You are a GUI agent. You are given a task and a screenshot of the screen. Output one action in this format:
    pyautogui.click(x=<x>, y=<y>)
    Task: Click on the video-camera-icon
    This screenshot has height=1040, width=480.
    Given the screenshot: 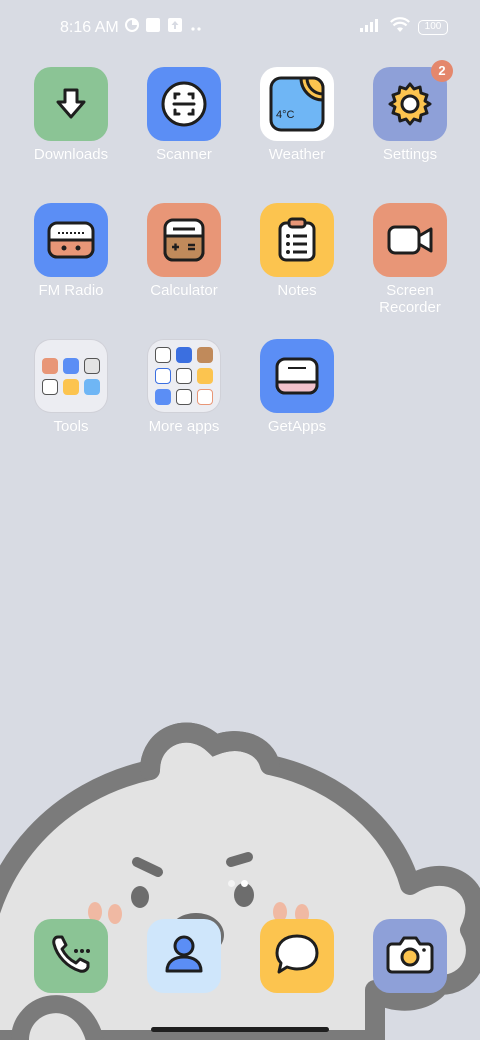 What is the action you would take?
    pyautogui.click(x=410, y=240)
    